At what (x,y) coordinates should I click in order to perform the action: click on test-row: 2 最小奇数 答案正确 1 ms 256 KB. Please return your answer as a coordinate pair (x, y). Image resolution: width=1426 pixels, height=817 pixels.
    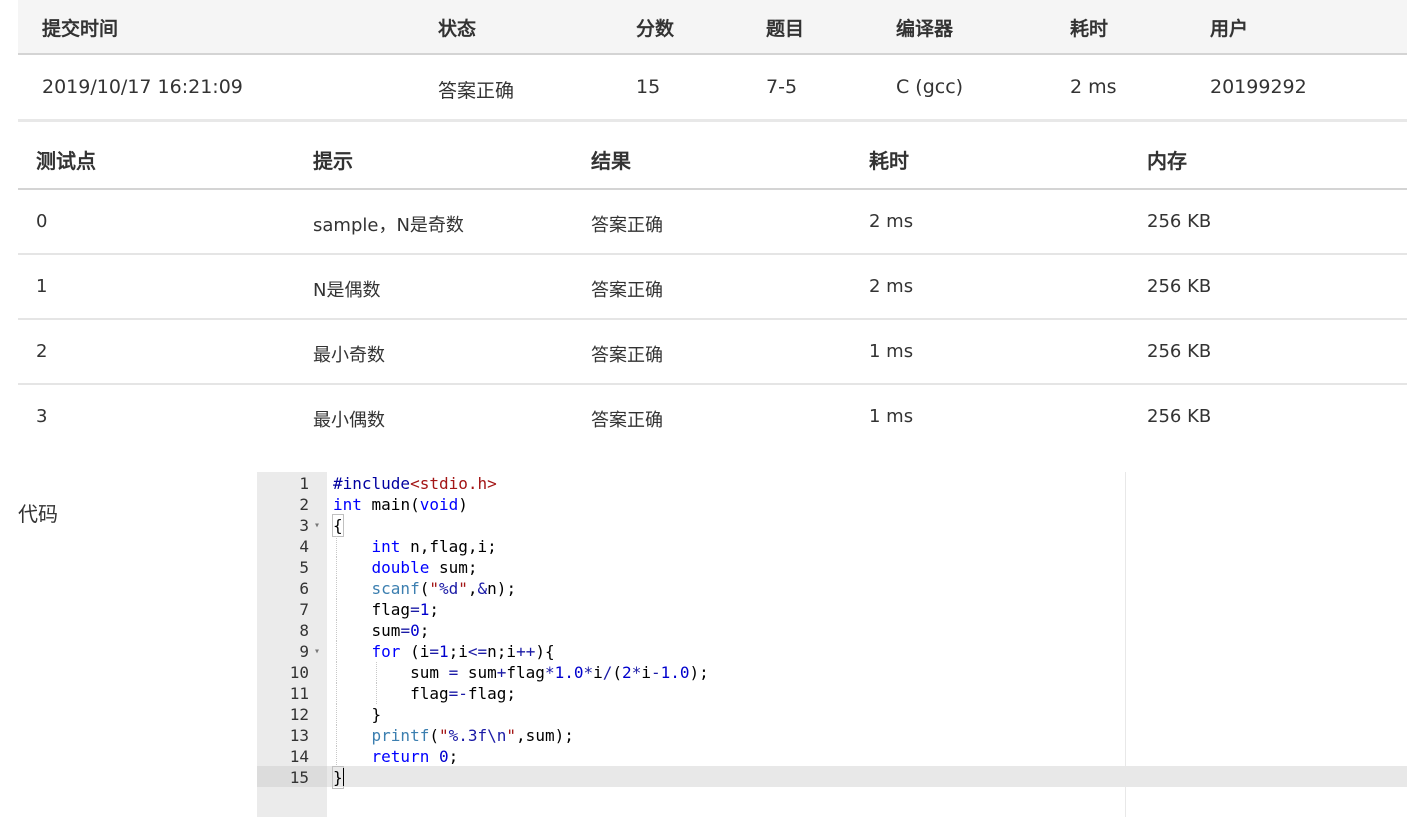
    Looking at the image, I should click on (712, 352).